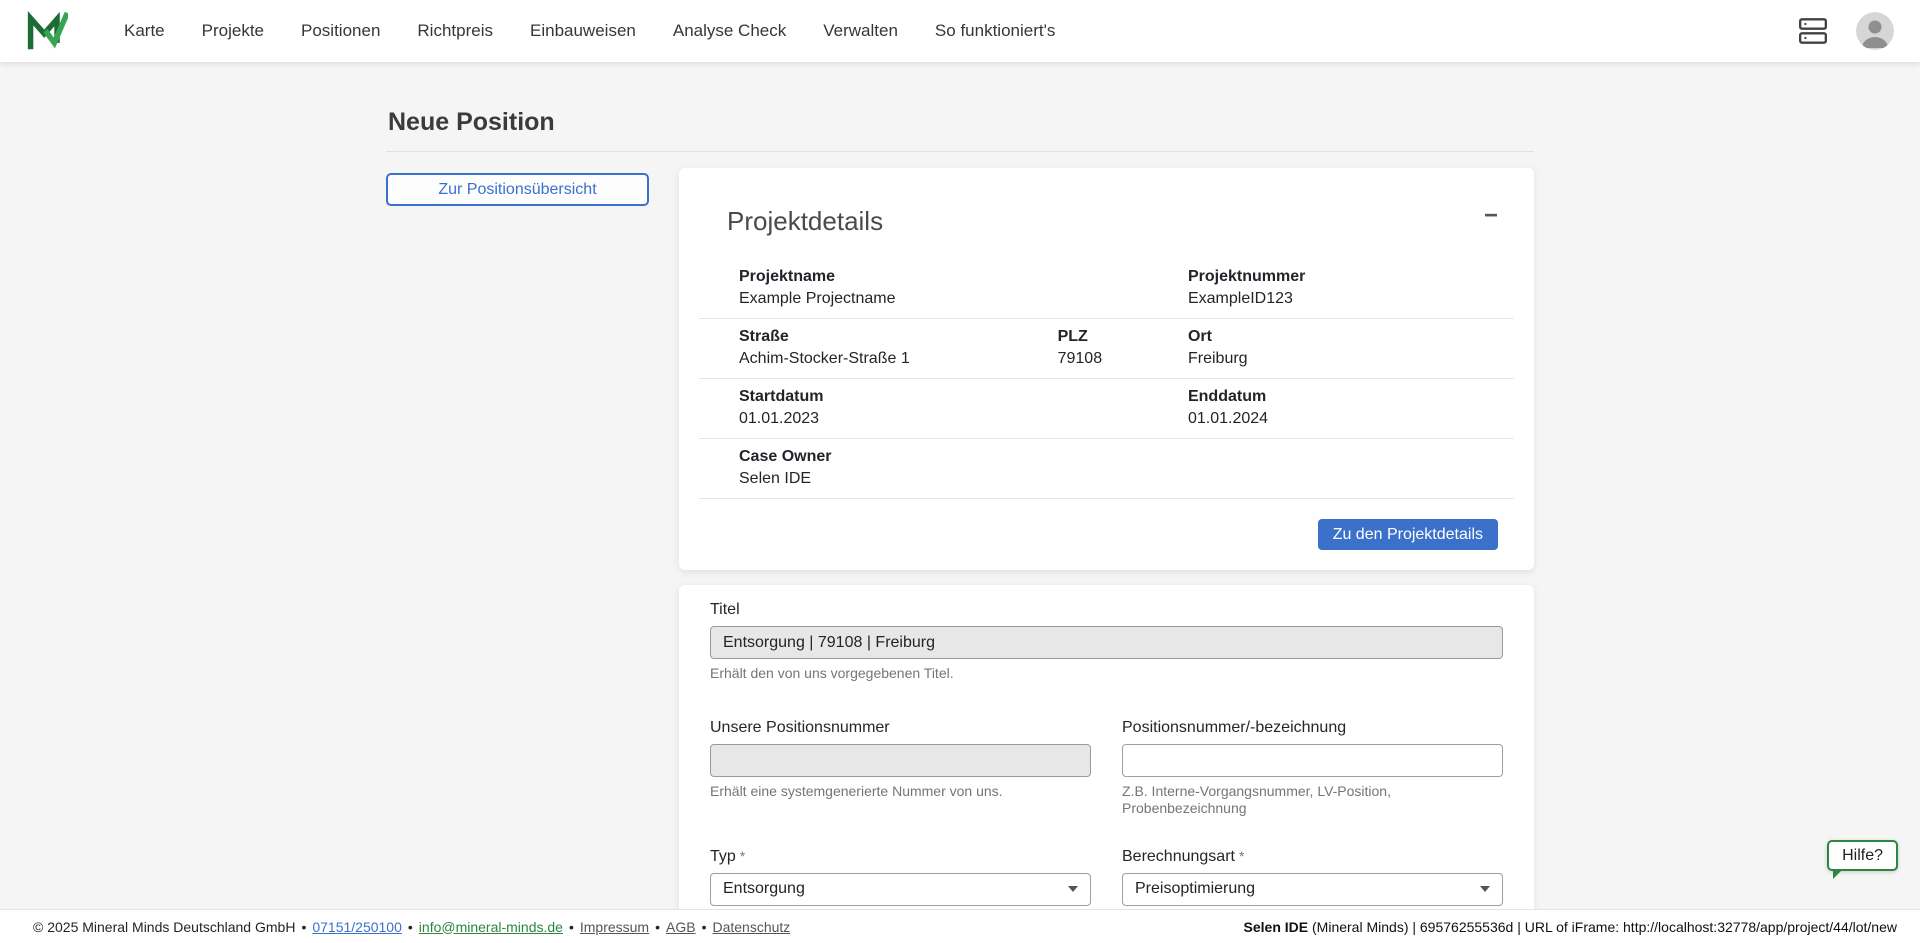 Image resolution: width=1920 pixels, height=943 pixels. I want to click on field-value-startdatum: 01.01.2023, so click(779, 418).